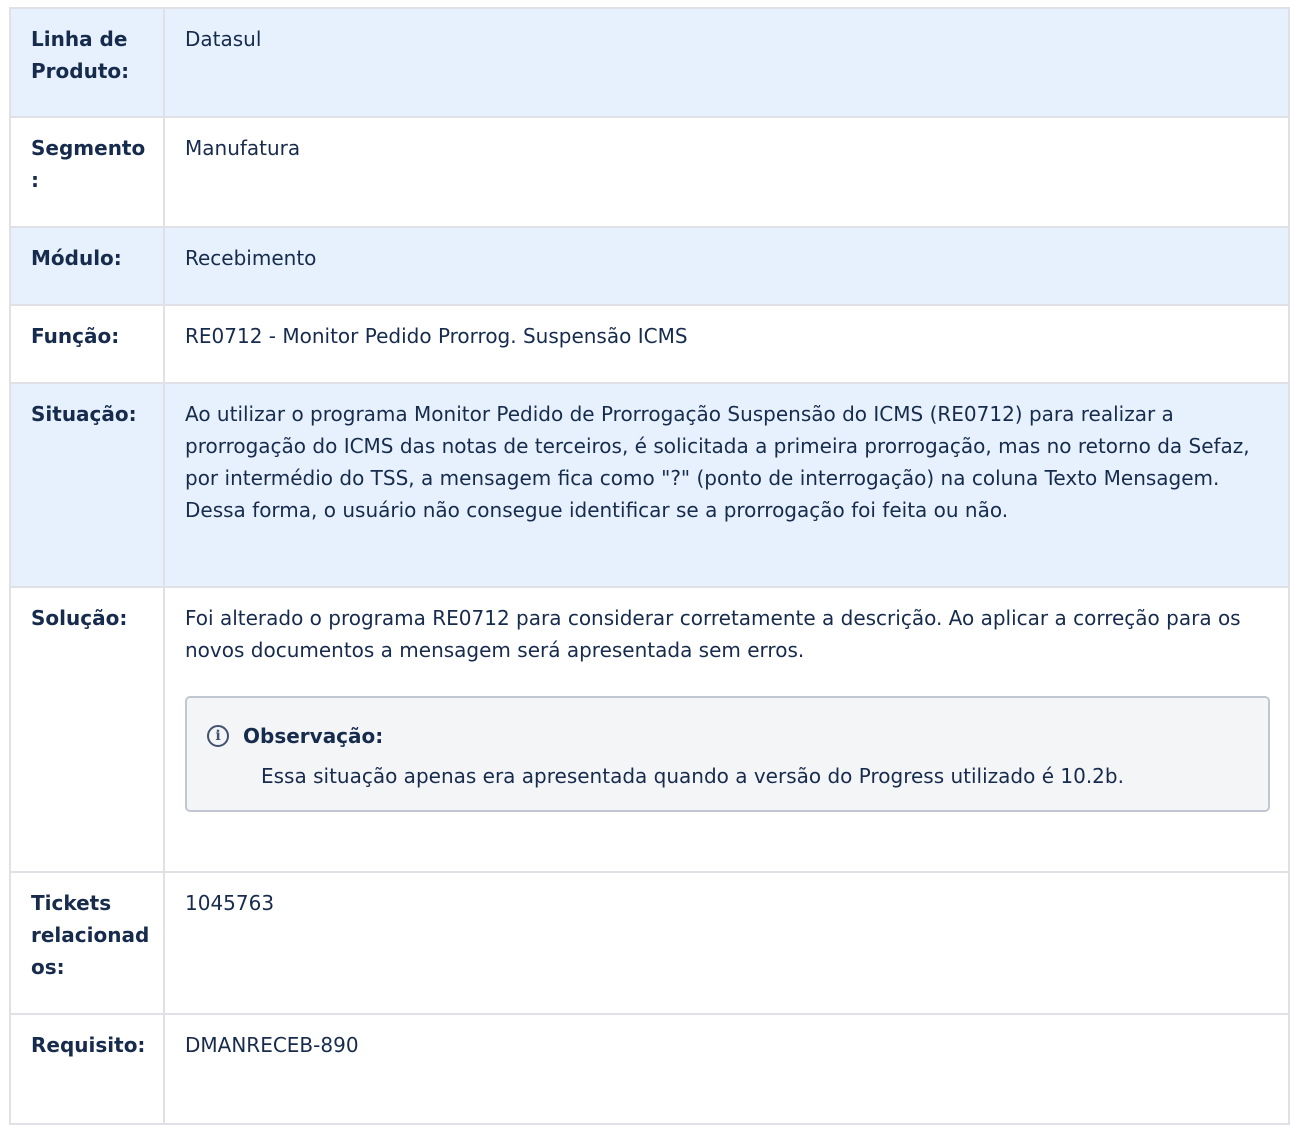  I want to click on value-linha-de-produto: Datasul, so click(726, 62).